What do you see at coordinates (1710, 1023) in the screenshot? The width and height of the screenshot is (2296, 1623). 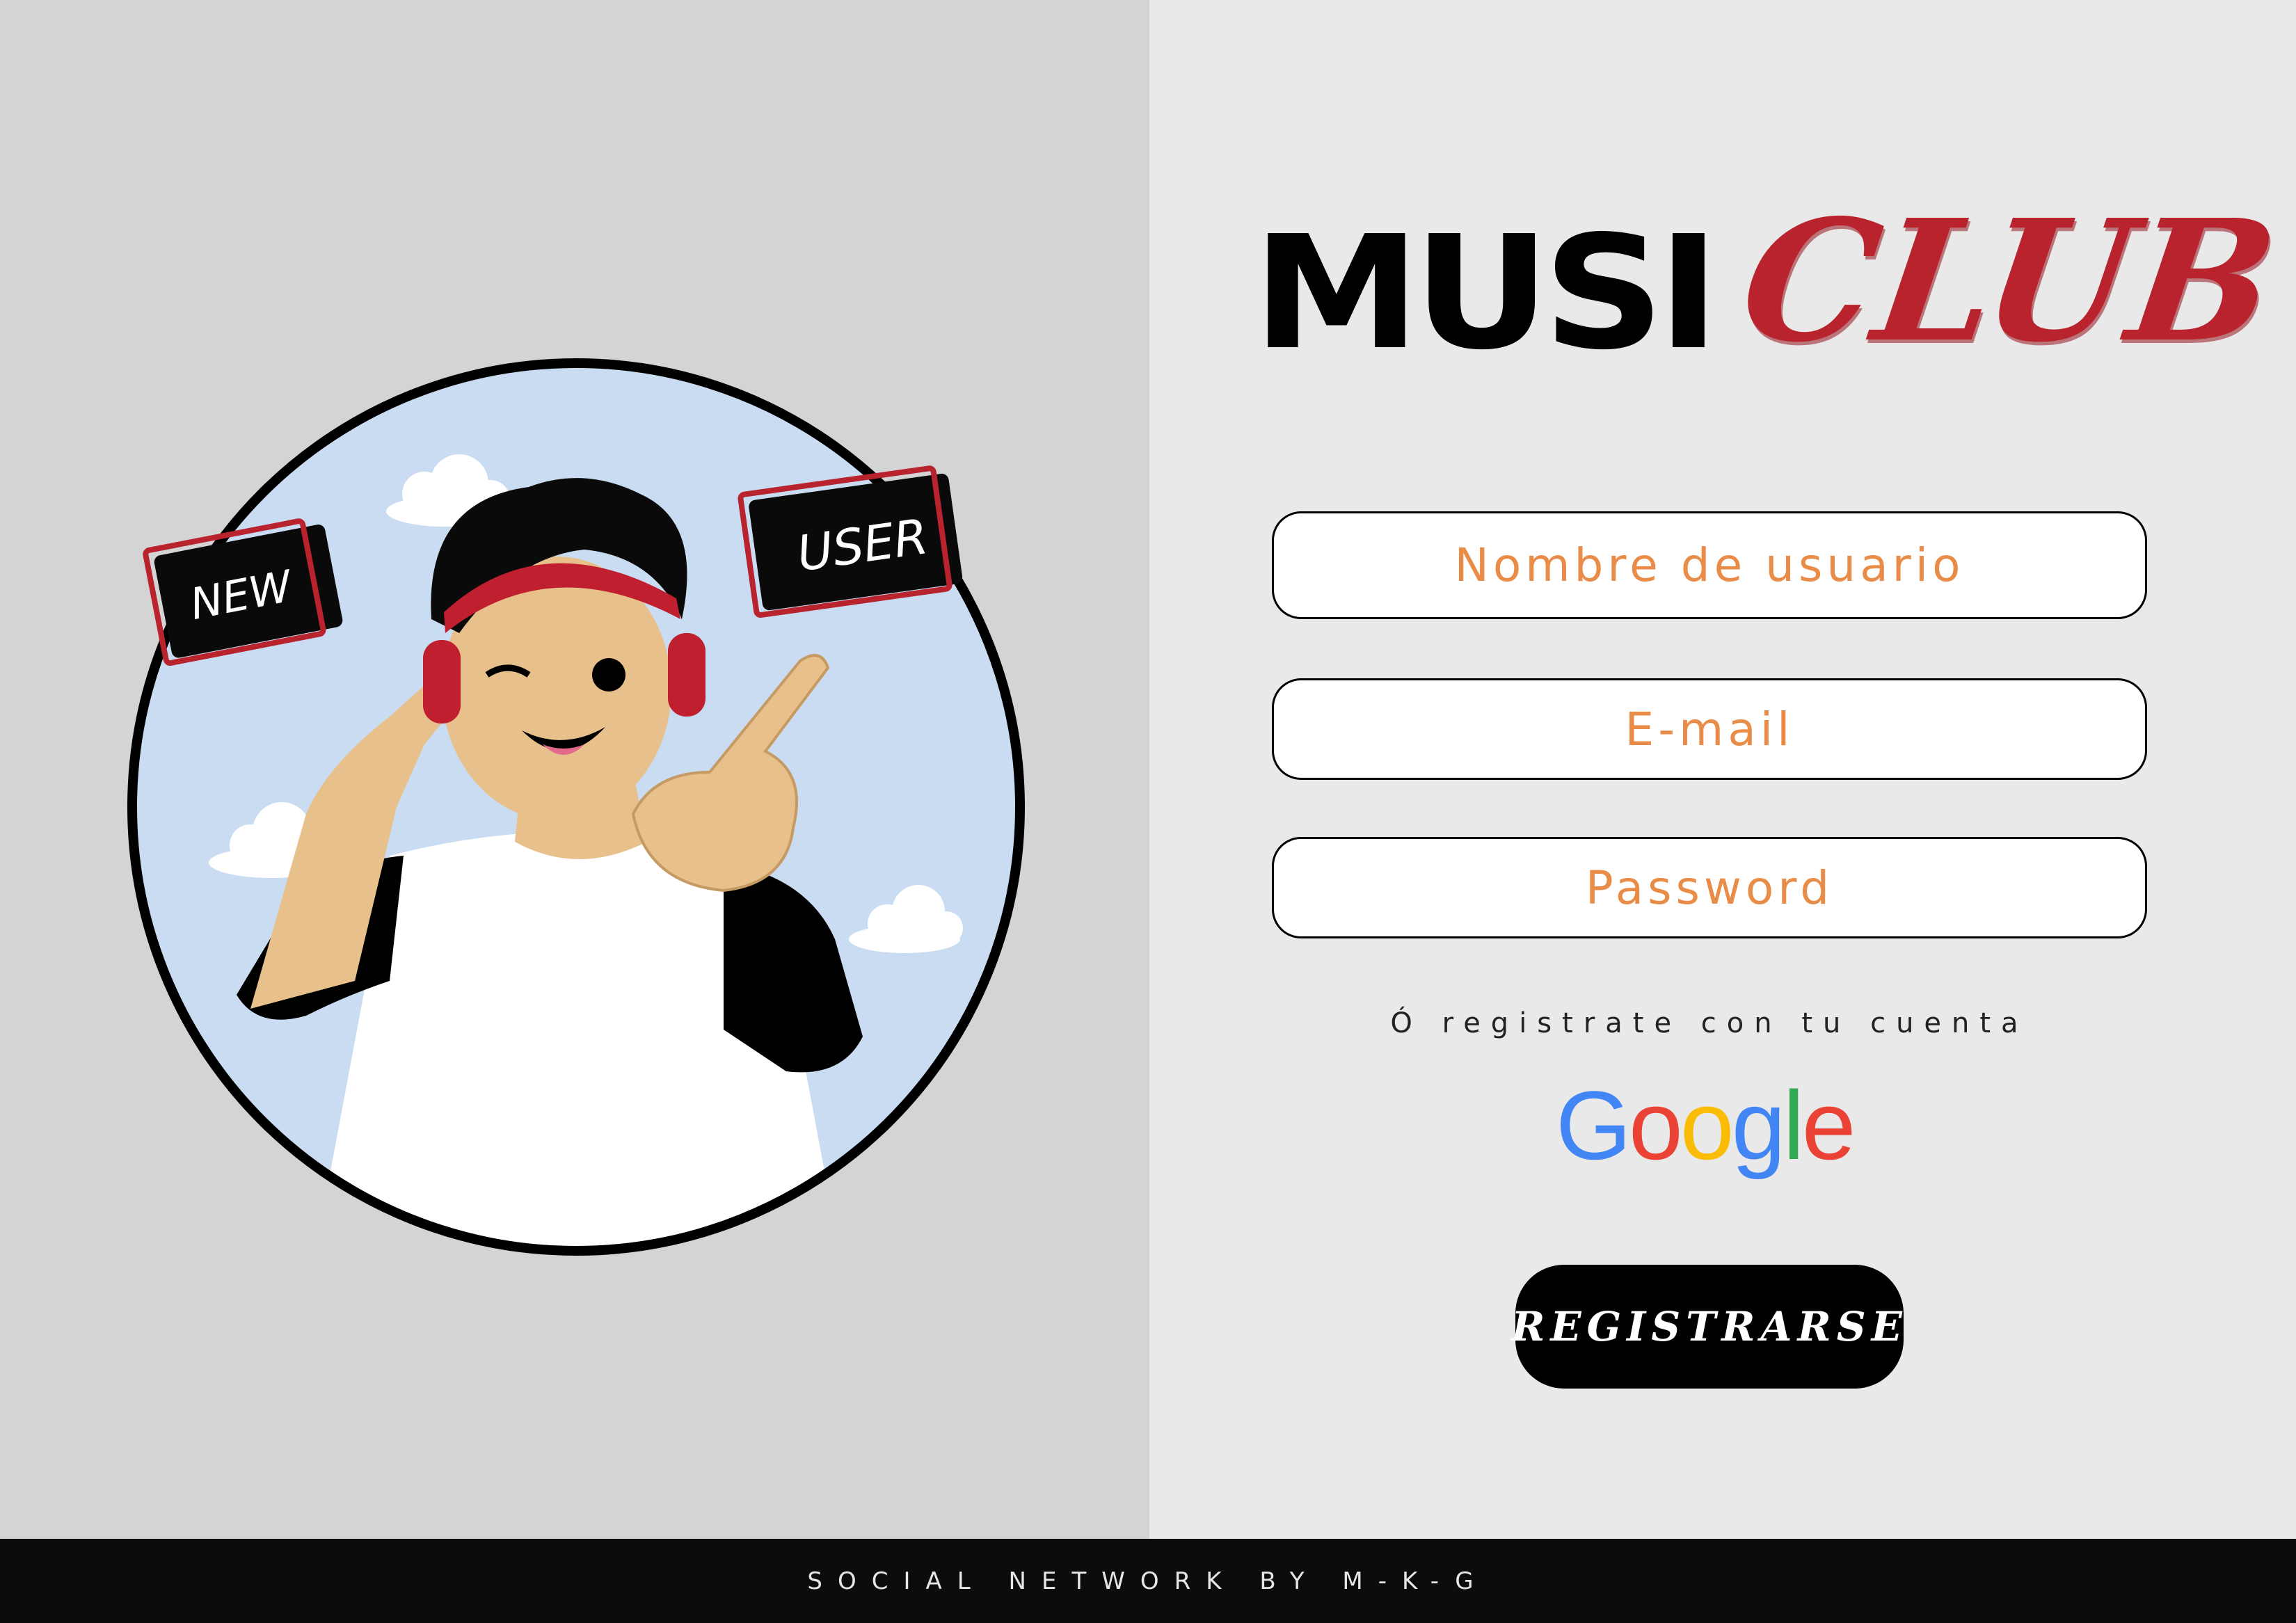 I see `alt-signup-text: Ó registrate con tu cuenta` at bounding box center [1710, 1023].